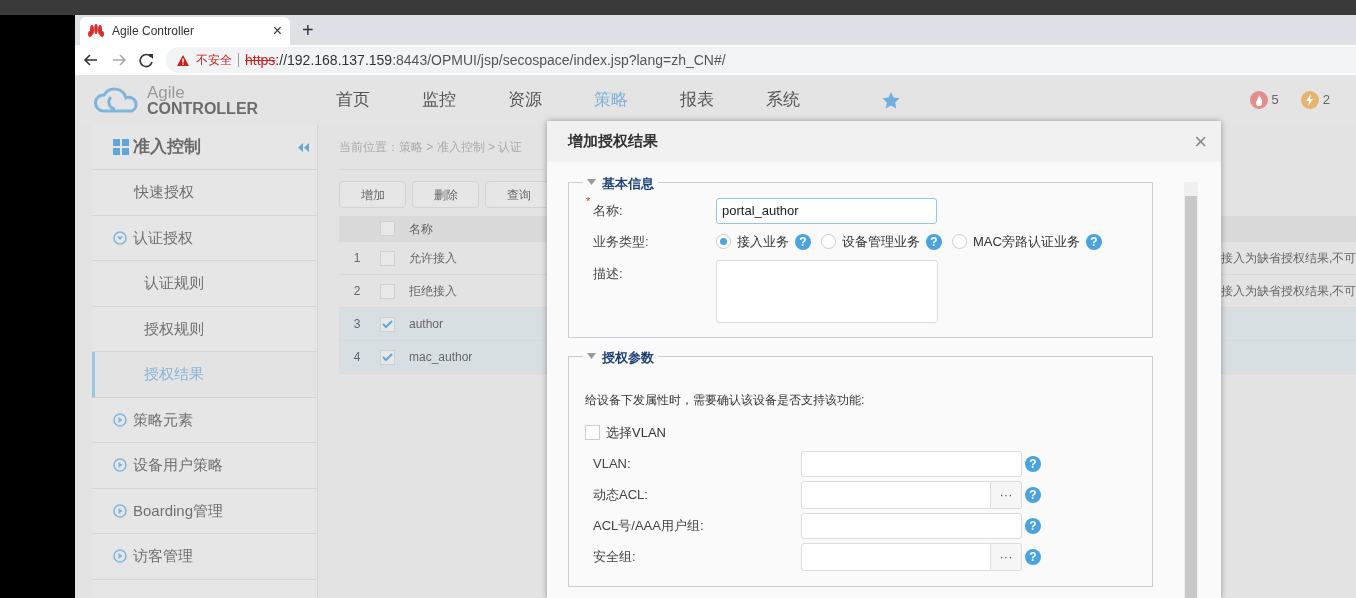 The image size is (1356, 598). I want to click on table-cell-text: author, so click(426, 324).